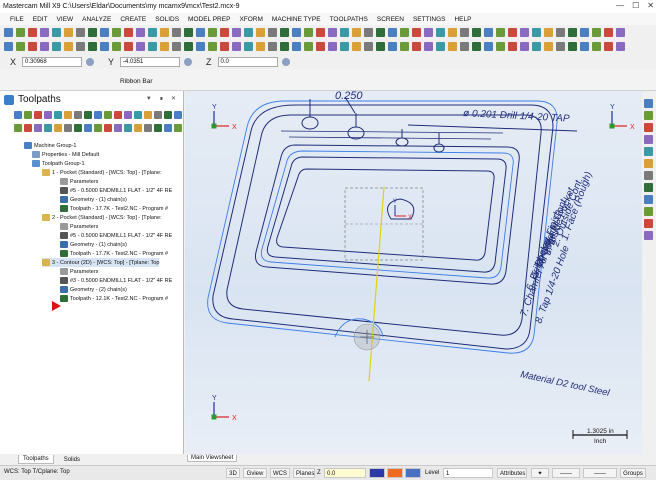 The width and height of the screenshot is (656, 480). What do you see at coordinates (93, 199) in the screenshot?
I see `tree-item: Geometry - (1) chain(s)` at bounding box center [93, 199].